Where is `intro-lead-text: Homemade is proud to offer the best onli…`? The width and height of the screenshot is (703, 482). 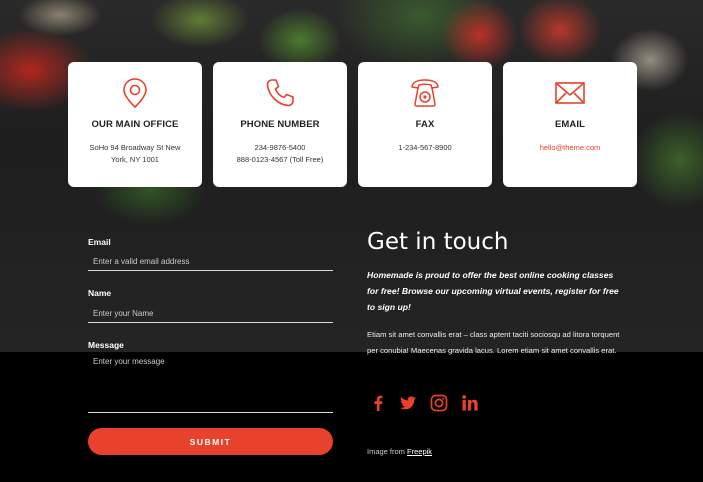
intro-lead-text: Homemade is proud to offer the best onli… is located at coordinates (493, 291).